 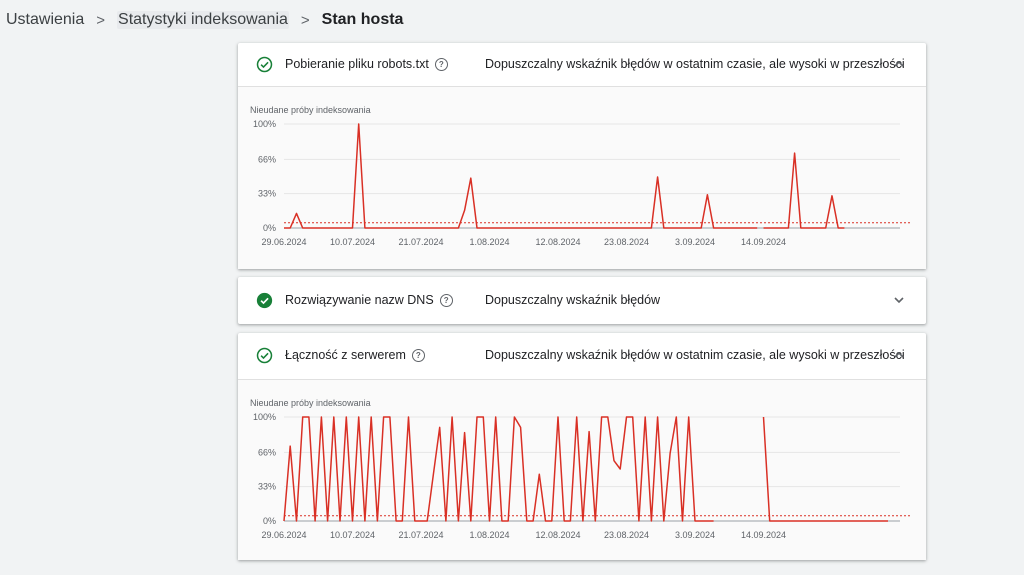 I want to click on breadcrumb-settings: Ustawienia, so click(x=45, y=20).